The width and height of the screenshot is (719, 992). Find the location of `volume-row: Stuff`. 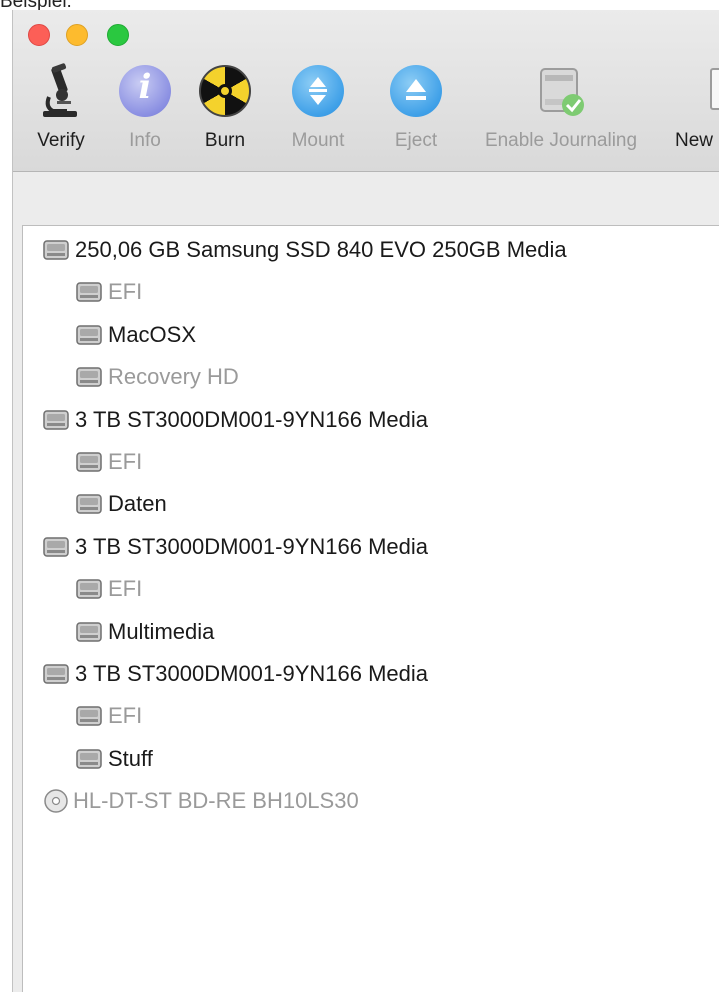

volume-row: Stuff is located at coordinates (114, 759).